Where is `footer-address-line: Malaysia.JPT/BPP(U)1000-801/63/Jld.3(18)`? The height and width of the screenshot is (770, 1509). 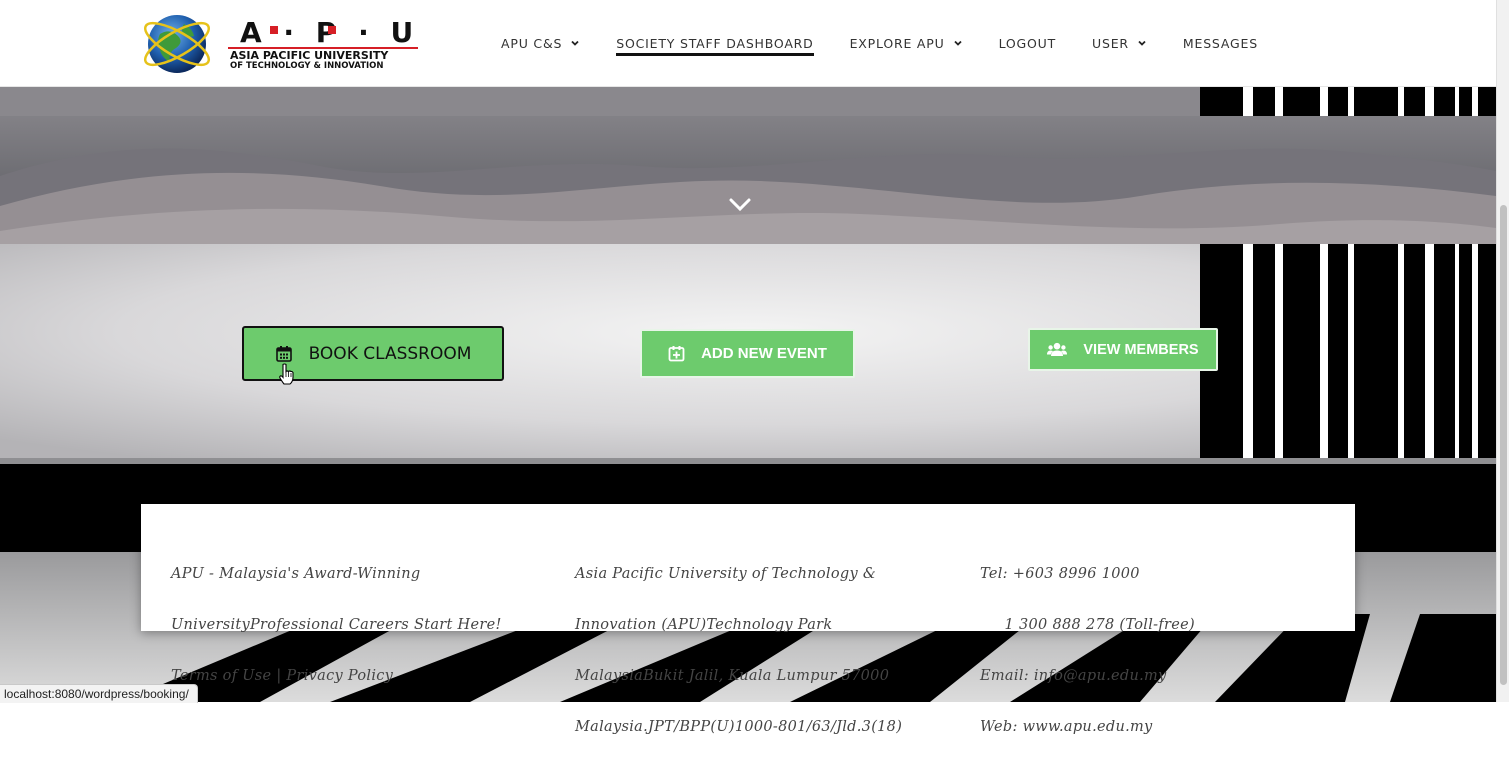 footer-address-line: Malaysia.JPT/BPP(U)1000-801/63/Jld.3(18) is located at coordinates (739, 727).